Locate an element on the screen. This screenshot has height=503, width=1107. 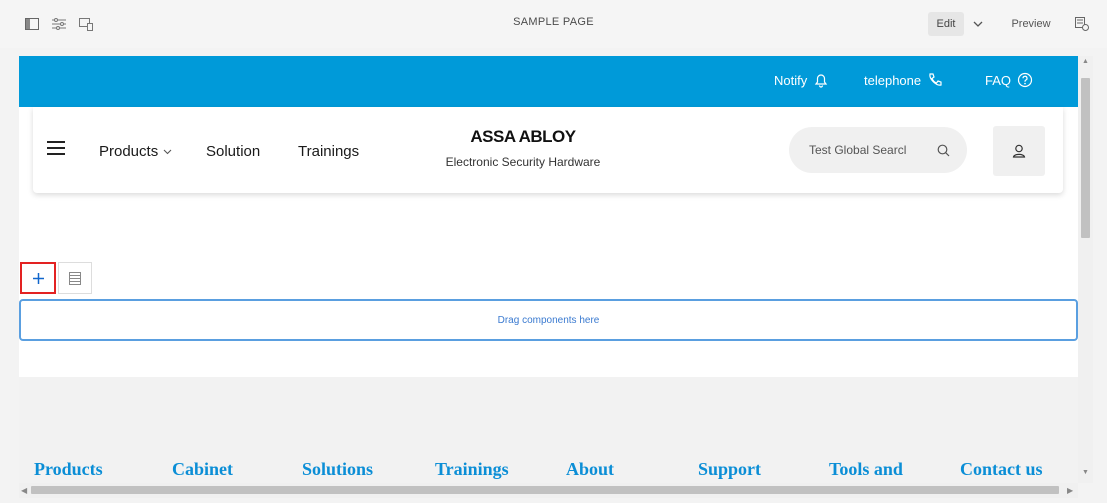
page-title: SAMPLE PAGE is located at coordinates (553, 22).